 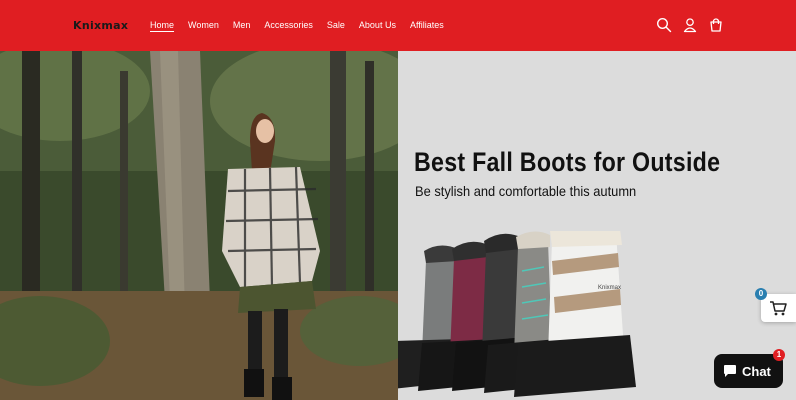 What do you see at coordinates (162, 25) in the screenshot?
I see `nav-home: Home` at bounding box center [162, 25].